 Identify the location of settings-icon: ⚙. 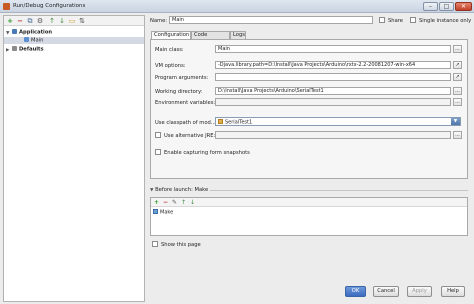
(40, 21).